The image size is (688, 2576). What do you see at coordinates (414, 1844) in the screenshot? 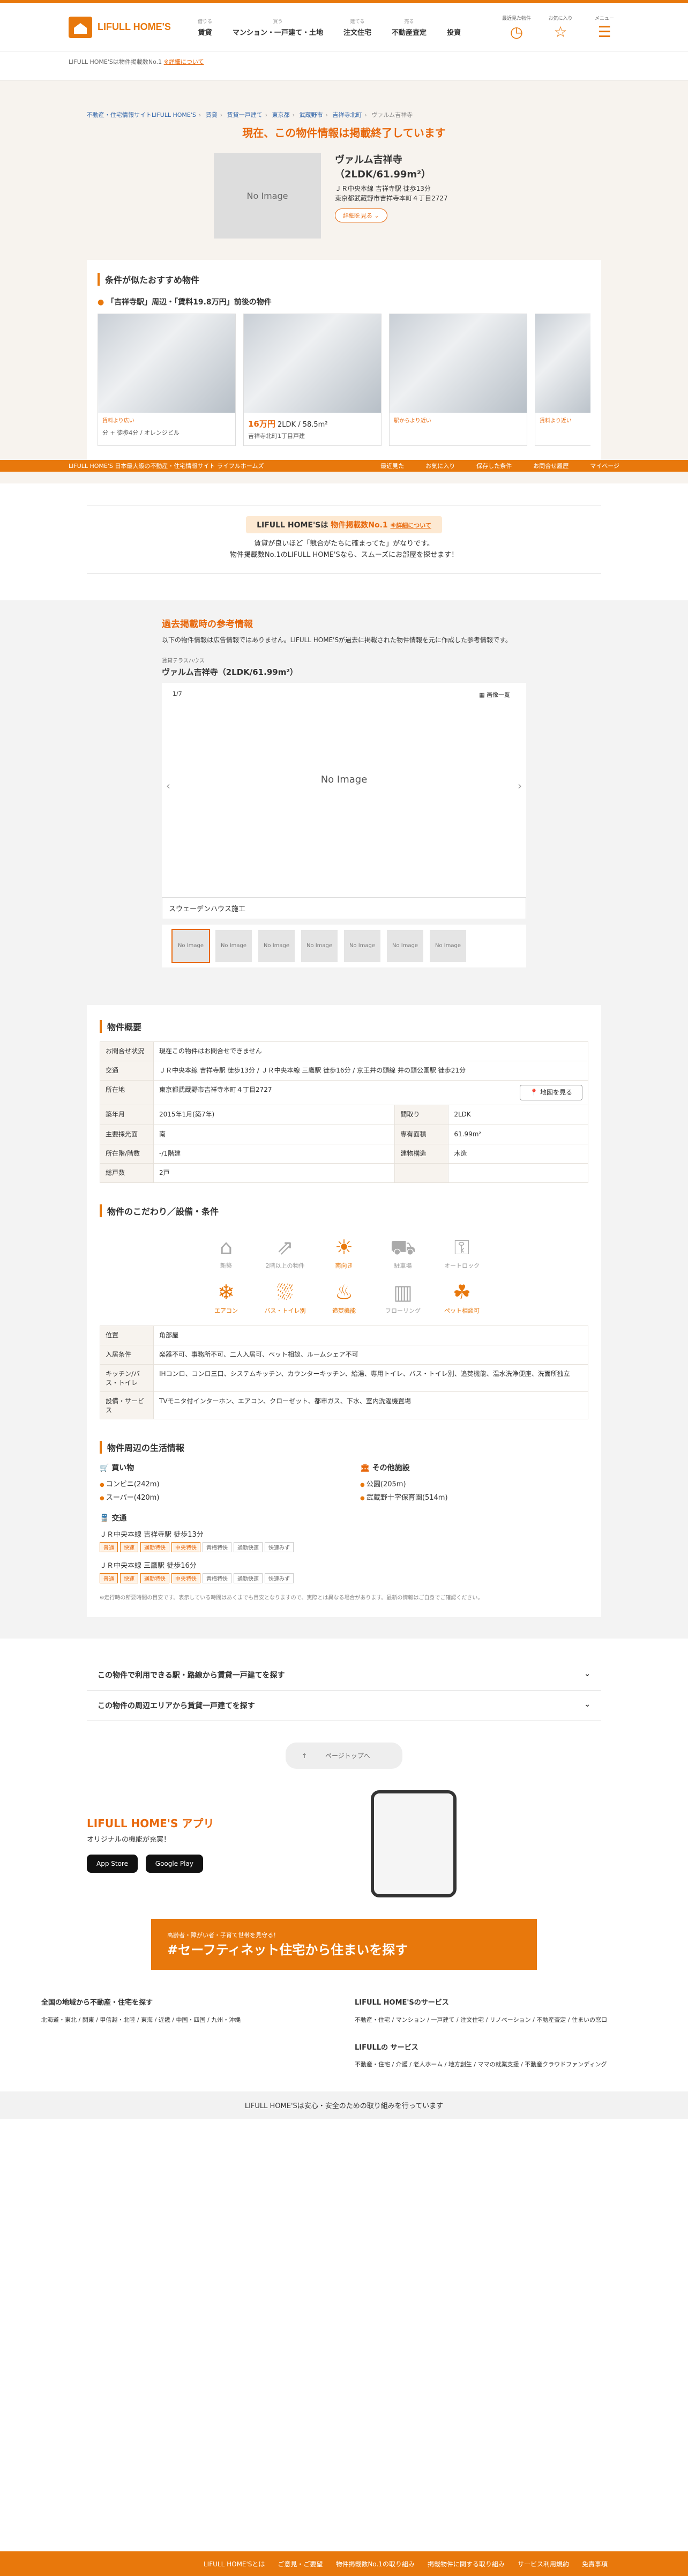
I see `phone-image` at bounding box center [414, 1844].